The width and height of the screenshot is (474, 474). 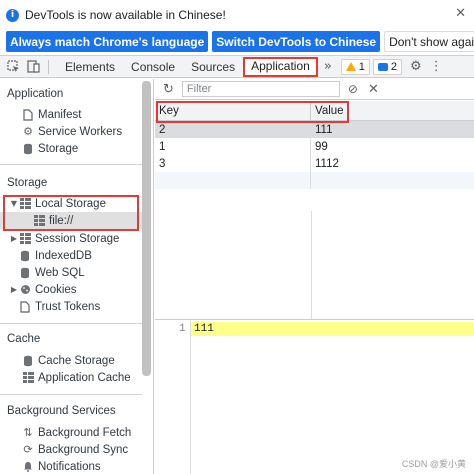 What do you see at coordinates (71, 220) in the screenshot?
I see `sidebar-item-file-origin: file://` at bounding box center [71, 220].